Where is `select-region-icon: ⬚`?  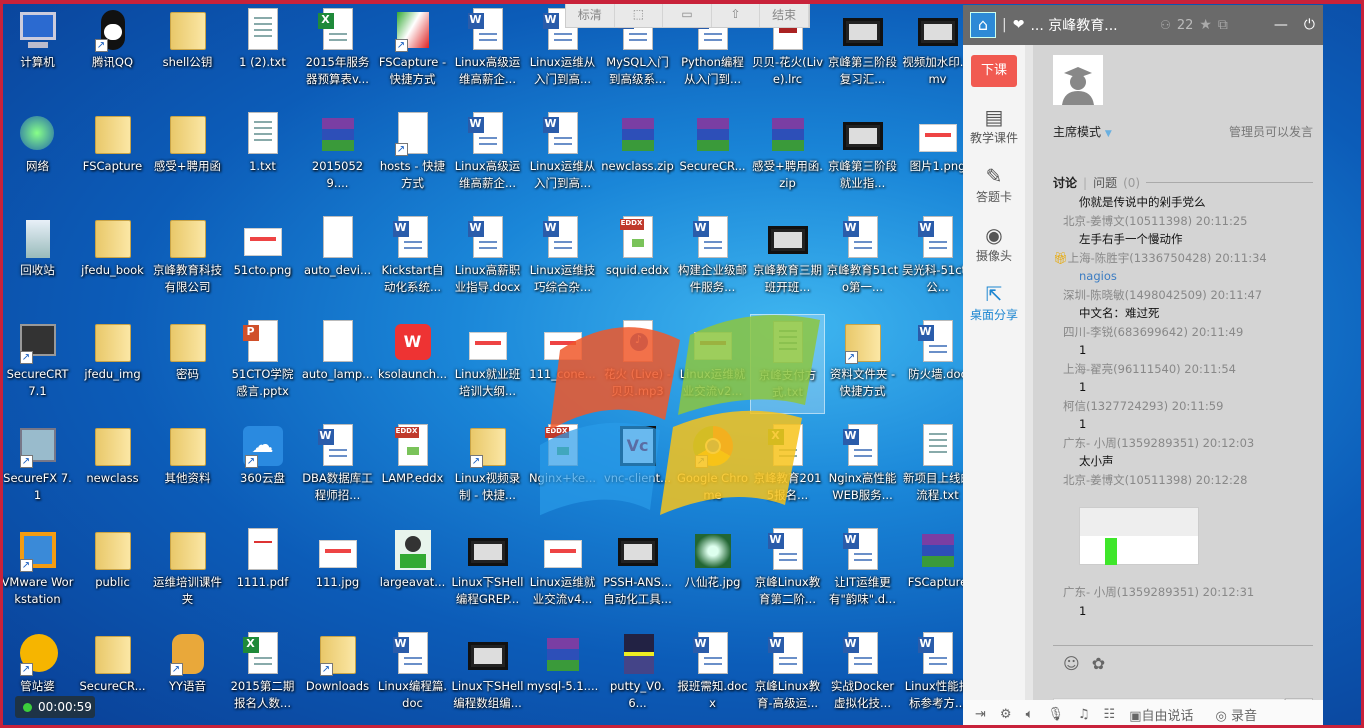 select-region-icon: ⬚ is located at coordinates (639, 14).